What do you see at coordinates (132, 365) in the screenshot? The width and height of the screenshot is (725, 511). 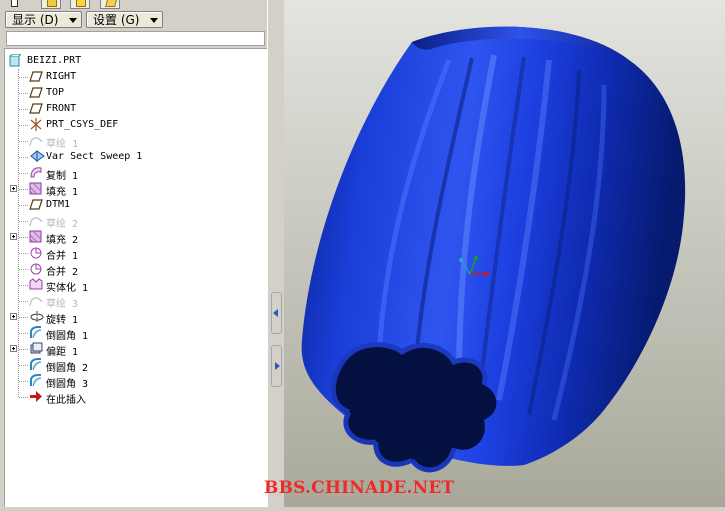 I see `tree-item: 倒圆角 2` at bounding box center [132, 365].